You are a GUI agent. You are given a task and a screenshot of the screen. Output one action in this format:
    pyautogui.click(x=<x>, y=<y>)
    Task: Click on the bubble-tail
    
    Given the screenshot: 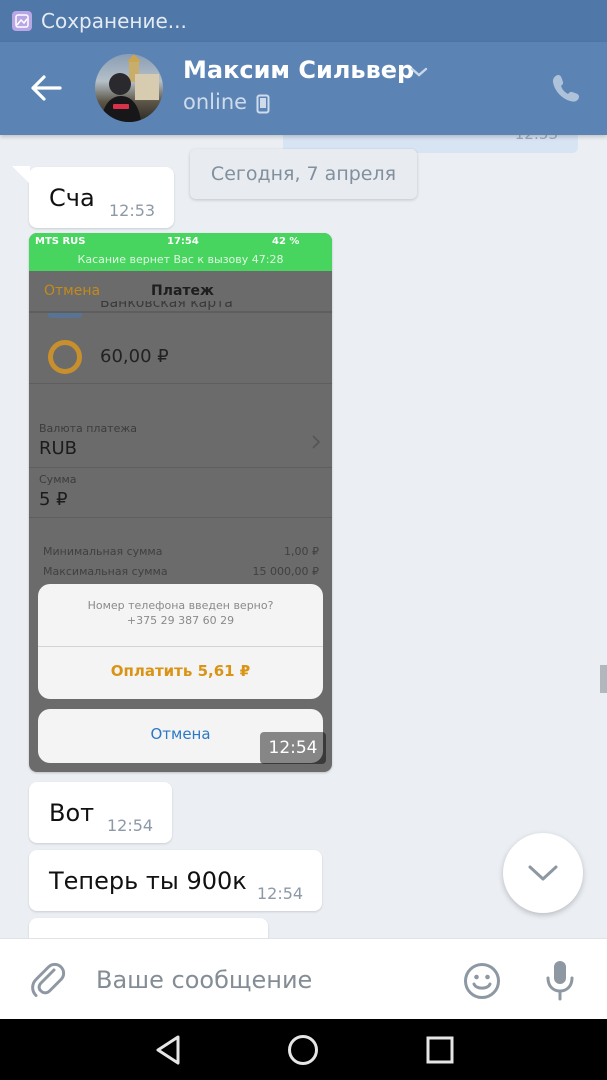 What is the action you would take?
    pyautogui.click(x=21, y=175)
    